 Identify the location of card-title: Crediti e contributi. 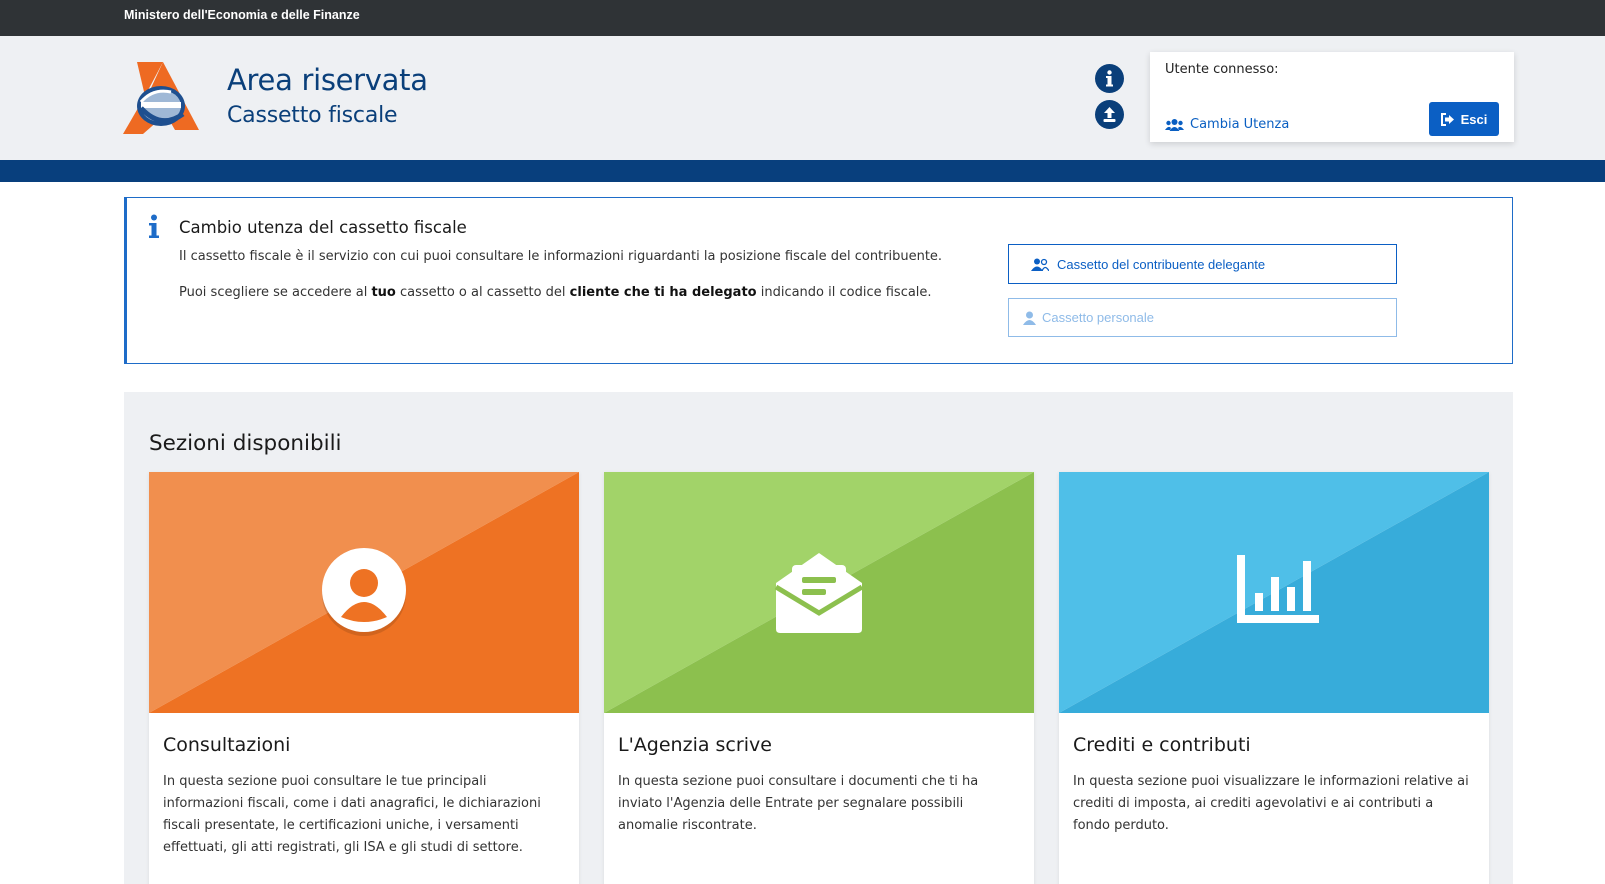
(1162, 745).